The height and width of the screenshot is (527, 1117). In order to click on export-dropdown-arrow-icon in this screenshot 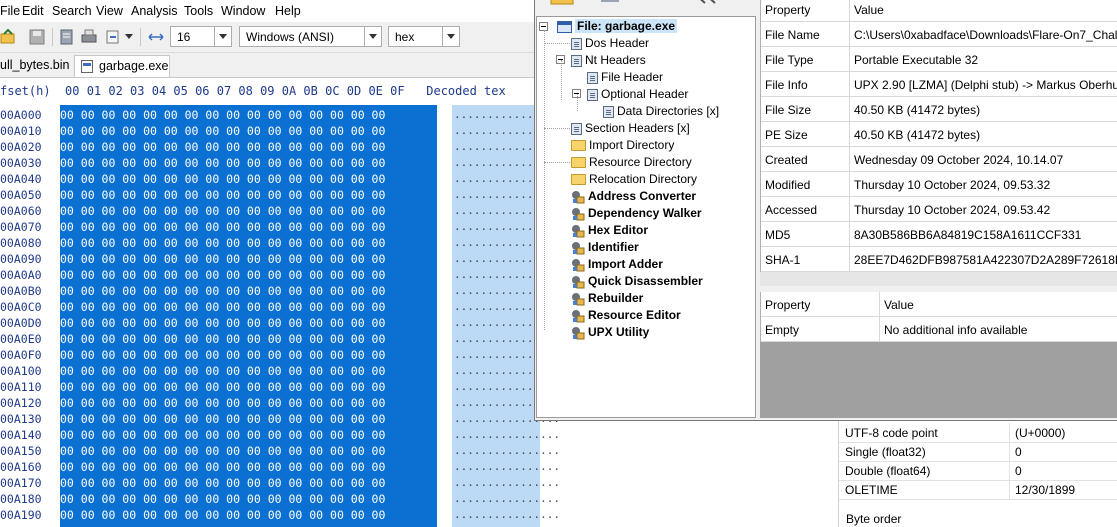, I will do `click(129, 37)`.